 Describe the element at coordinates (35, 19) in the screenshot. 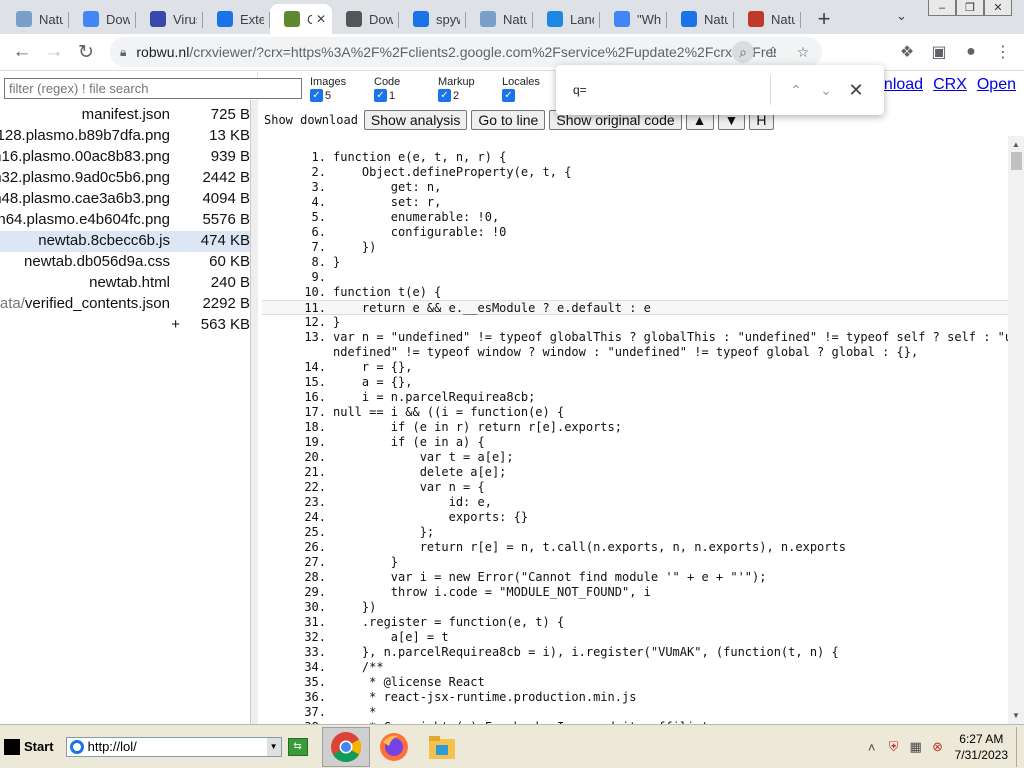

I see `tab-0: Natu` at that location.